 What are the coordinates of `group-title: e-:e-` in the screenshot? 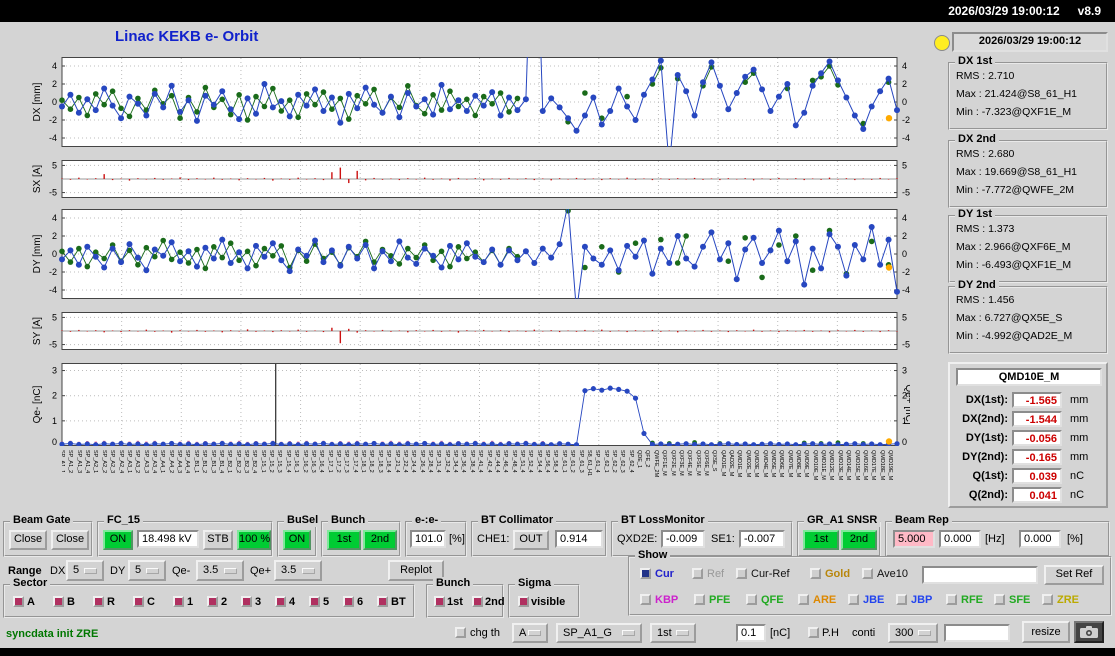 It's located at (427, 520).